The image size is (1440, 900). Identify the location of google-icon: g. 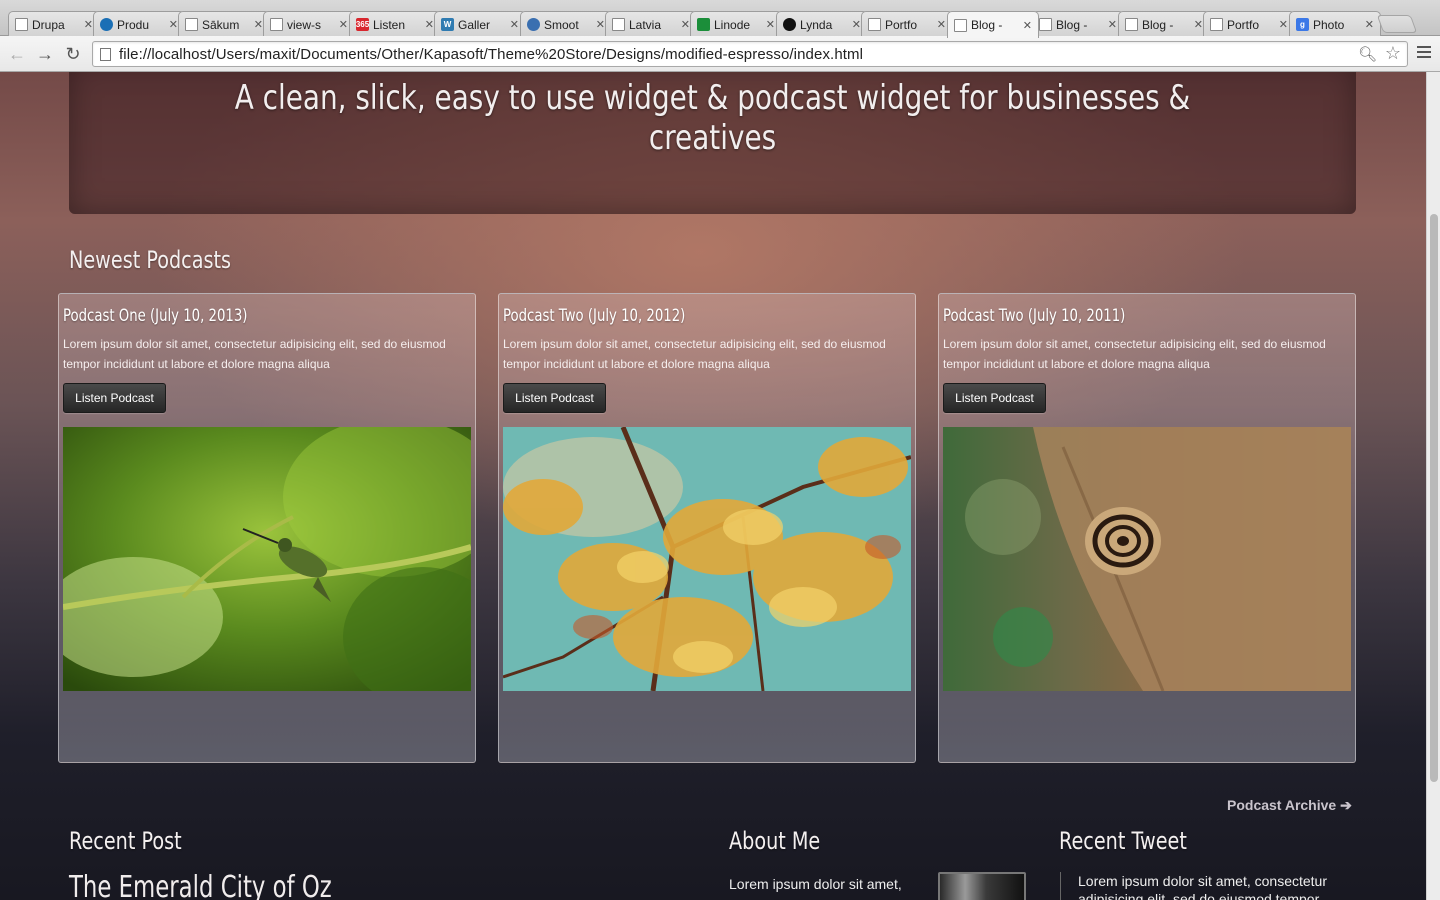
(1302, 24).